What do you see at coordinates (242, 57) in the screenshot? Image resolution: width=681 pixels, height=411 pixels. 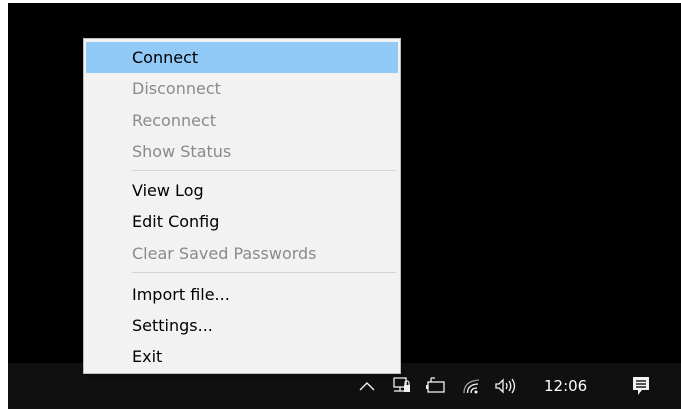 I see `menu-item-connect: Connect` at bounding box center [242, 57].